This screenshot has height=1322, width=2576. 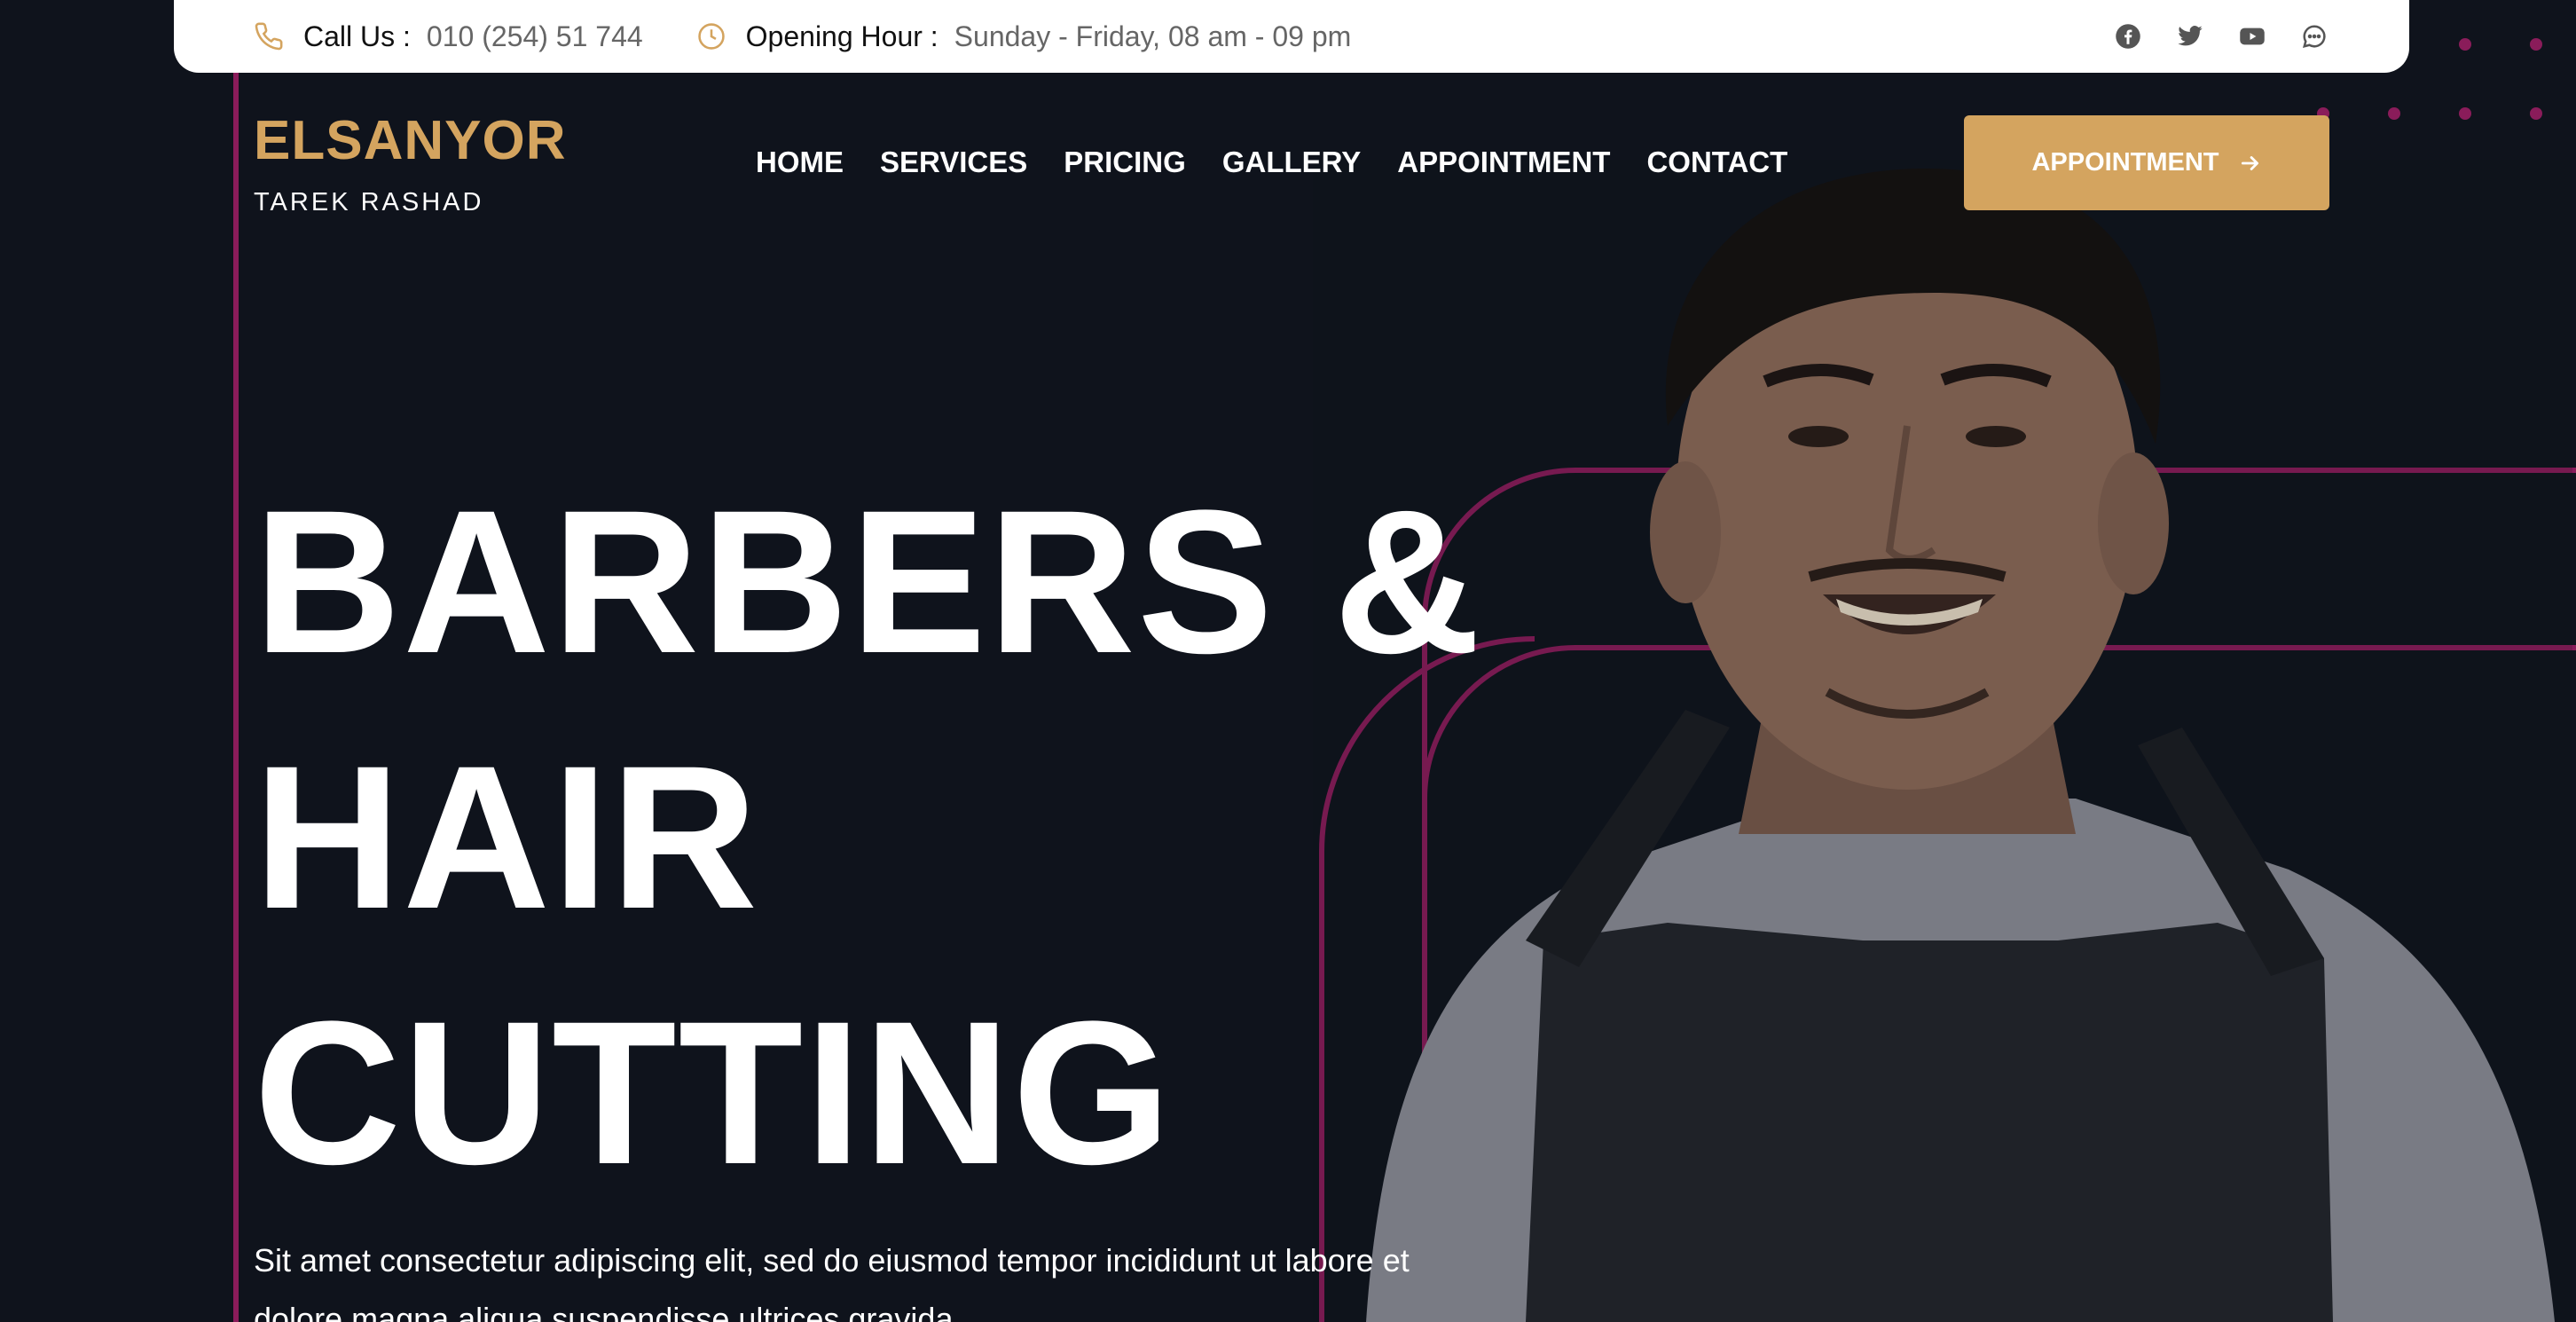 What do you see at coordinates (842, 36) in the screenshot?
I see `hours-label: Opening Hour :` at bounding box center [842, 36].